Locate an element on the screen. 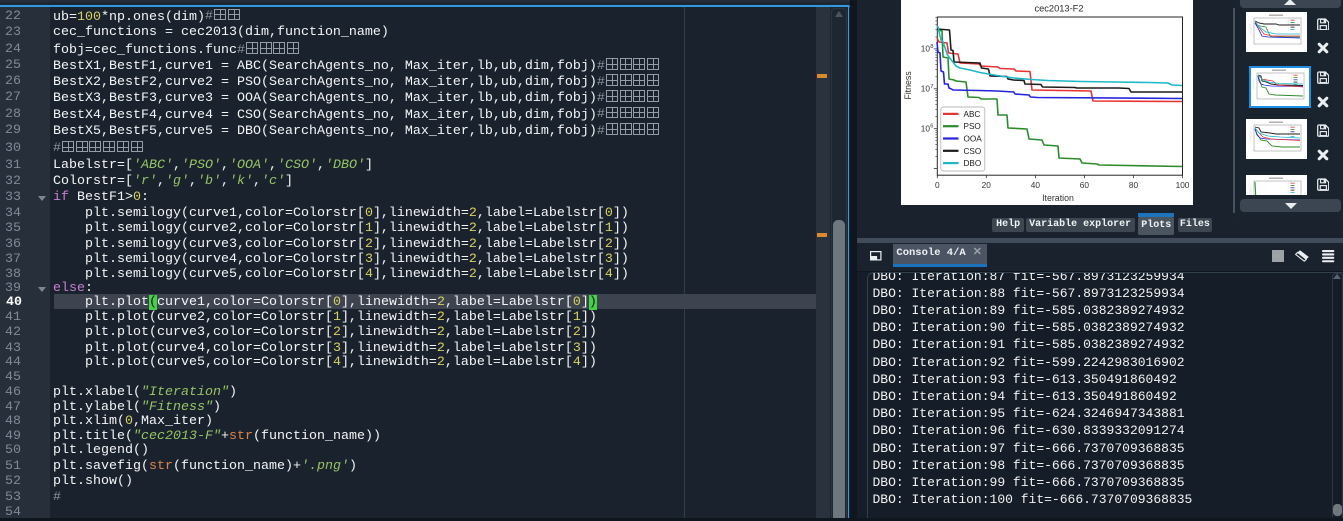 Image resolution: width=1343 pixels, height=521 pixels. svg-text: 6 is located at coordinates (931, 127).